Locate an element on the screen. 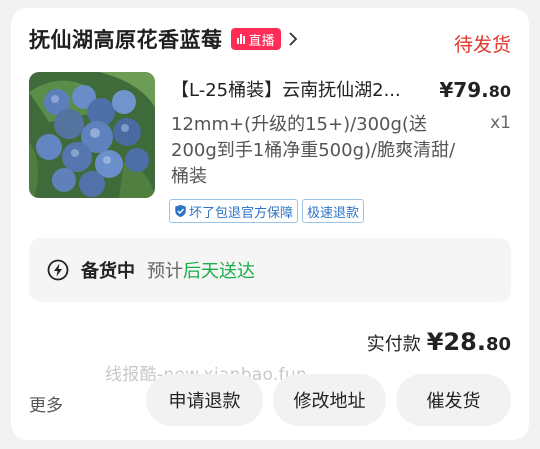  paid-main: ¥28. is located at coordinates (456, 342).